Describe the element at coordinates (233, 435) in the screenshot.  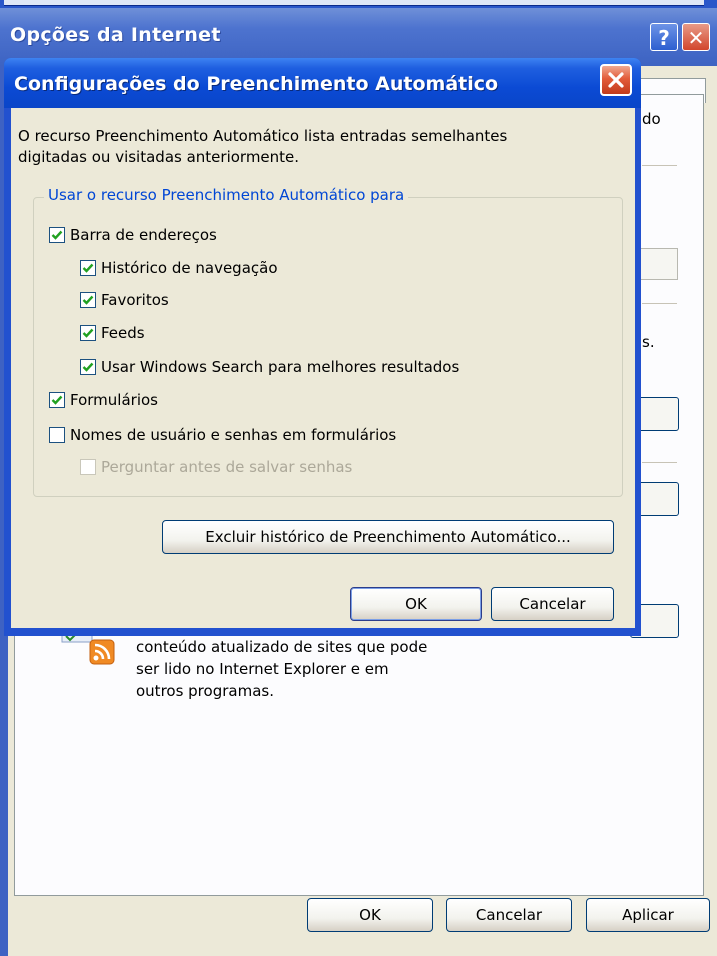
I see `option-label: Nomes de usuário e senhas em formulários` at that location.